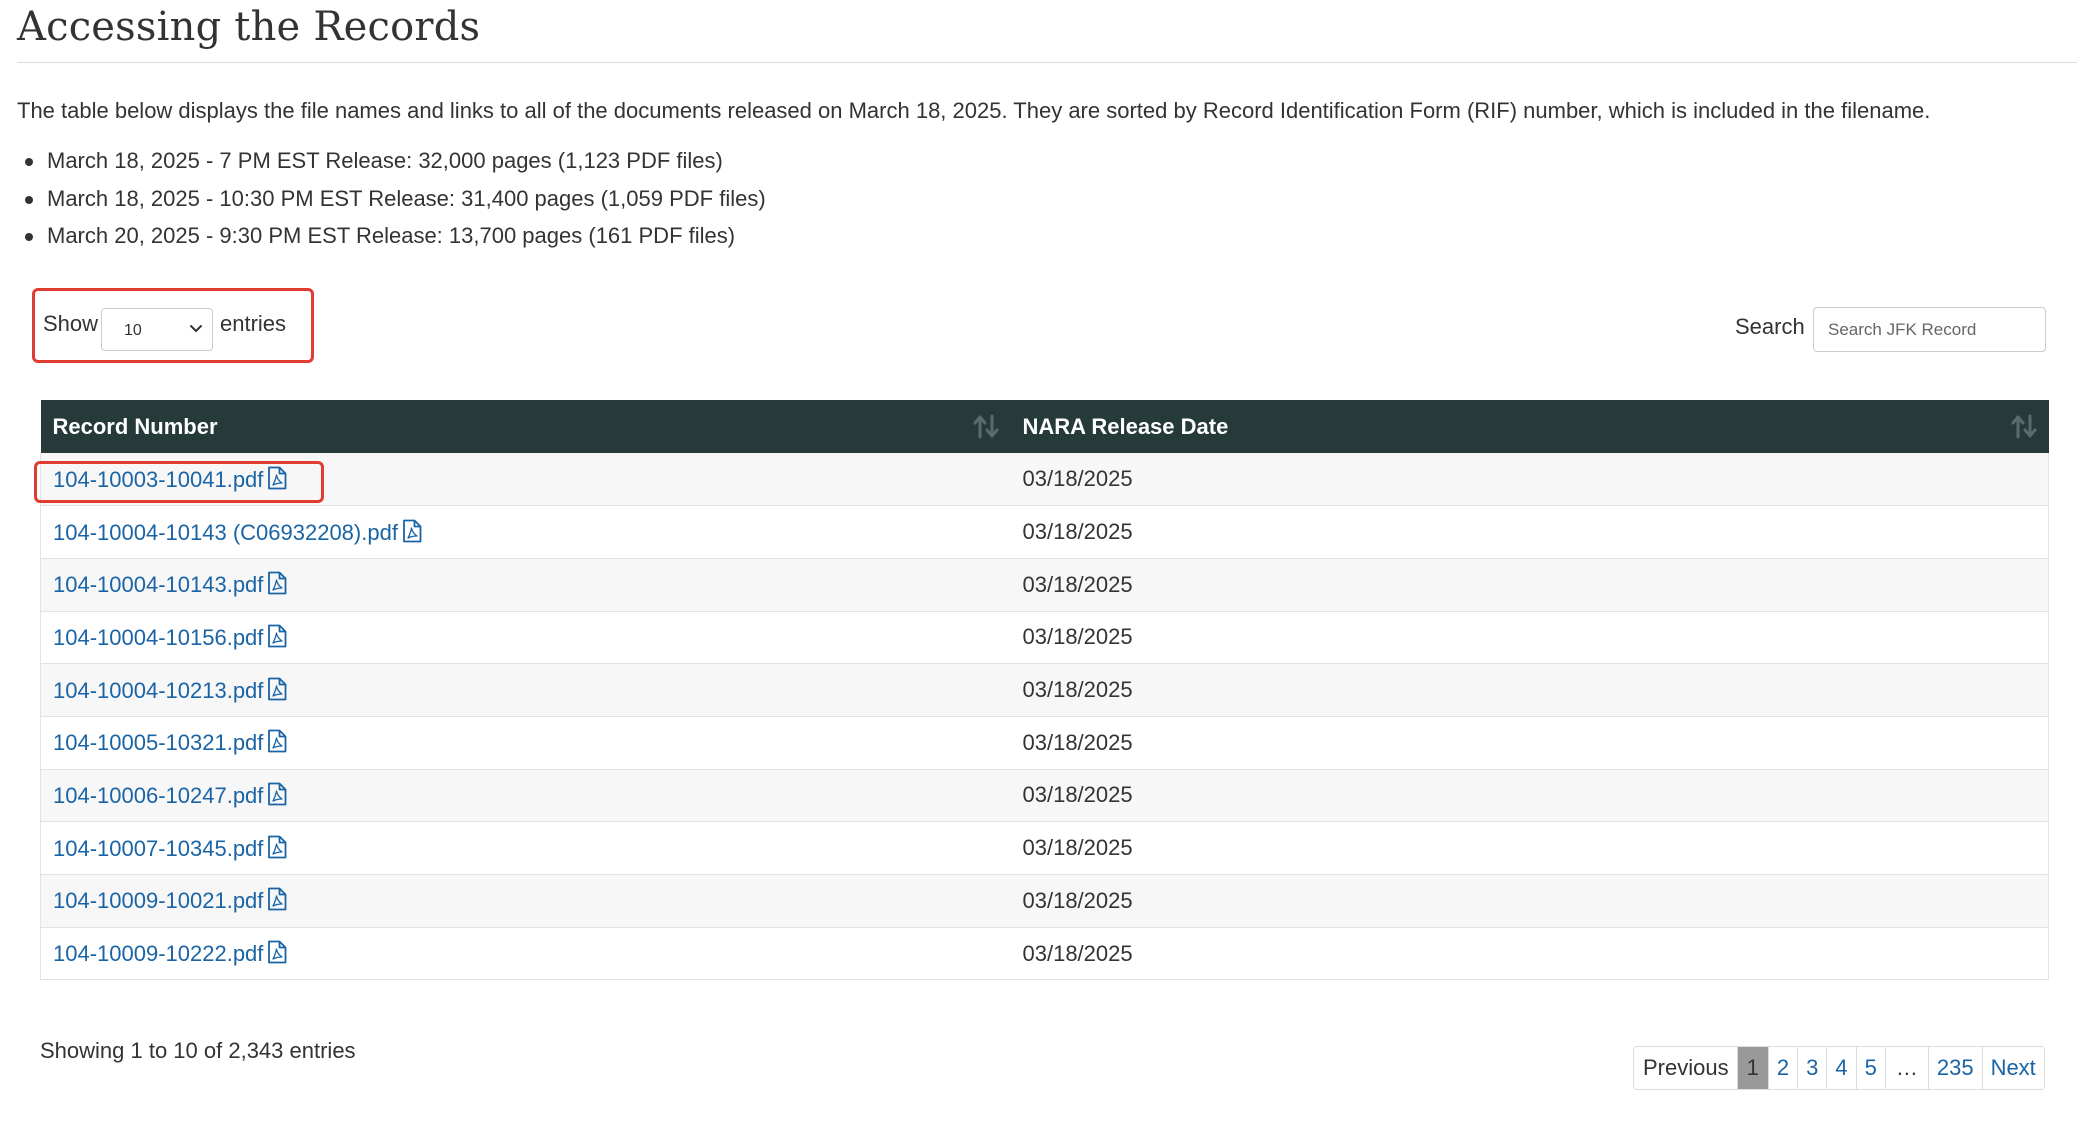 This screenshot has height=1144, width=2084. I want to click on next-page-button: Next, so click(2012, 1068).